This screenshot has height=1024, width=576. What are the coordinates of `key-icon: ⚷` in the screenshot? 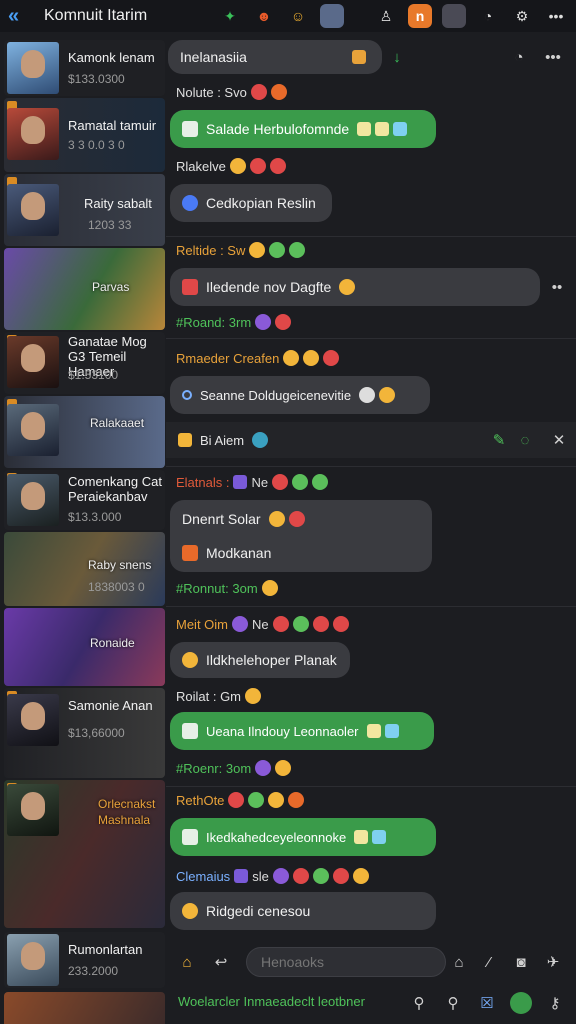 It's located at (555, 1003).